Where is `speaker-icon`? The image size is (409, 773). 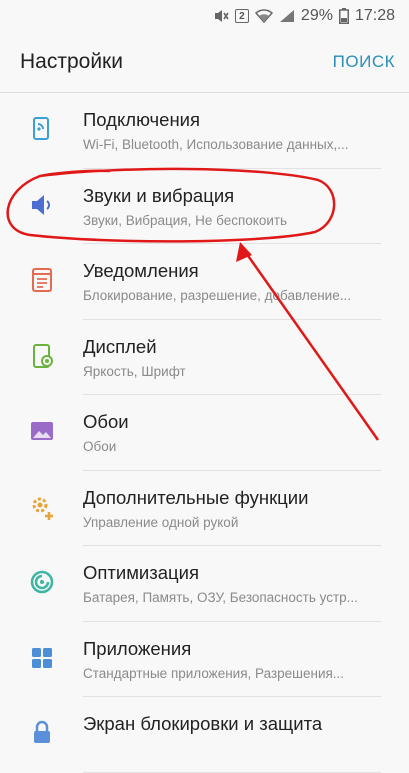 speaker-icon is located at coordinates (42, 205).